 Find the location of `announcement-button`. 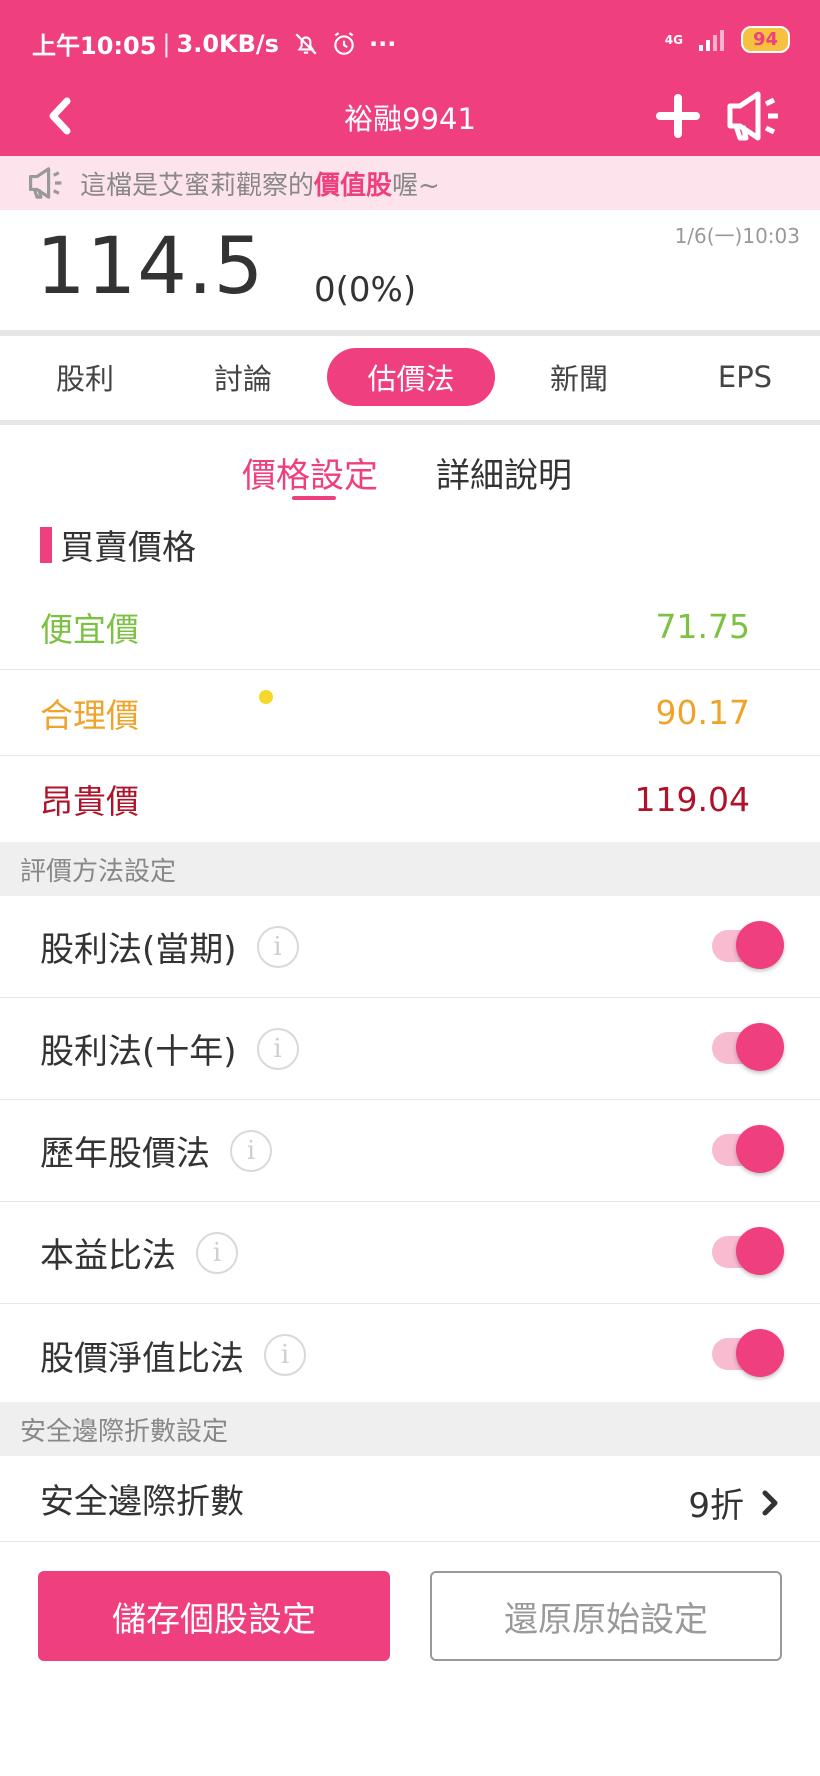

announcement-button is located at coordinates (754, 116).